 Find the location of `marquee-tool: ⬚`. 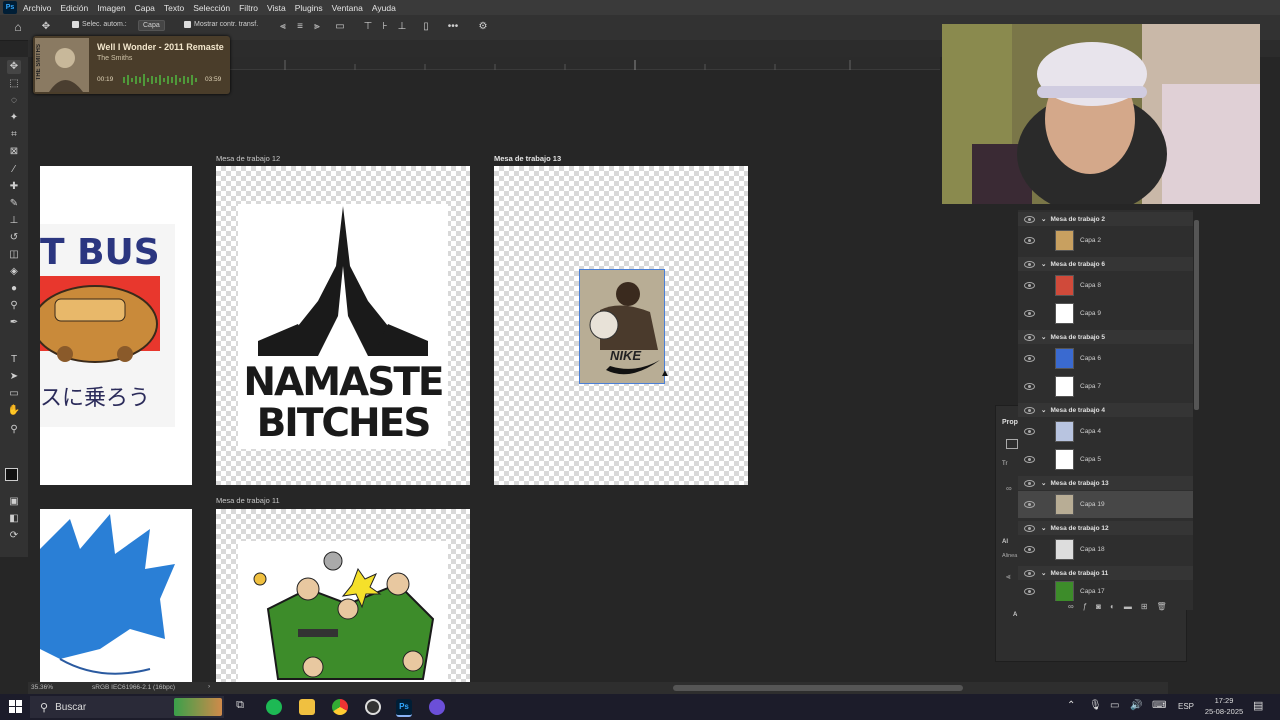

marquee-tool: ⬚ is located at coordinates (14, 84).